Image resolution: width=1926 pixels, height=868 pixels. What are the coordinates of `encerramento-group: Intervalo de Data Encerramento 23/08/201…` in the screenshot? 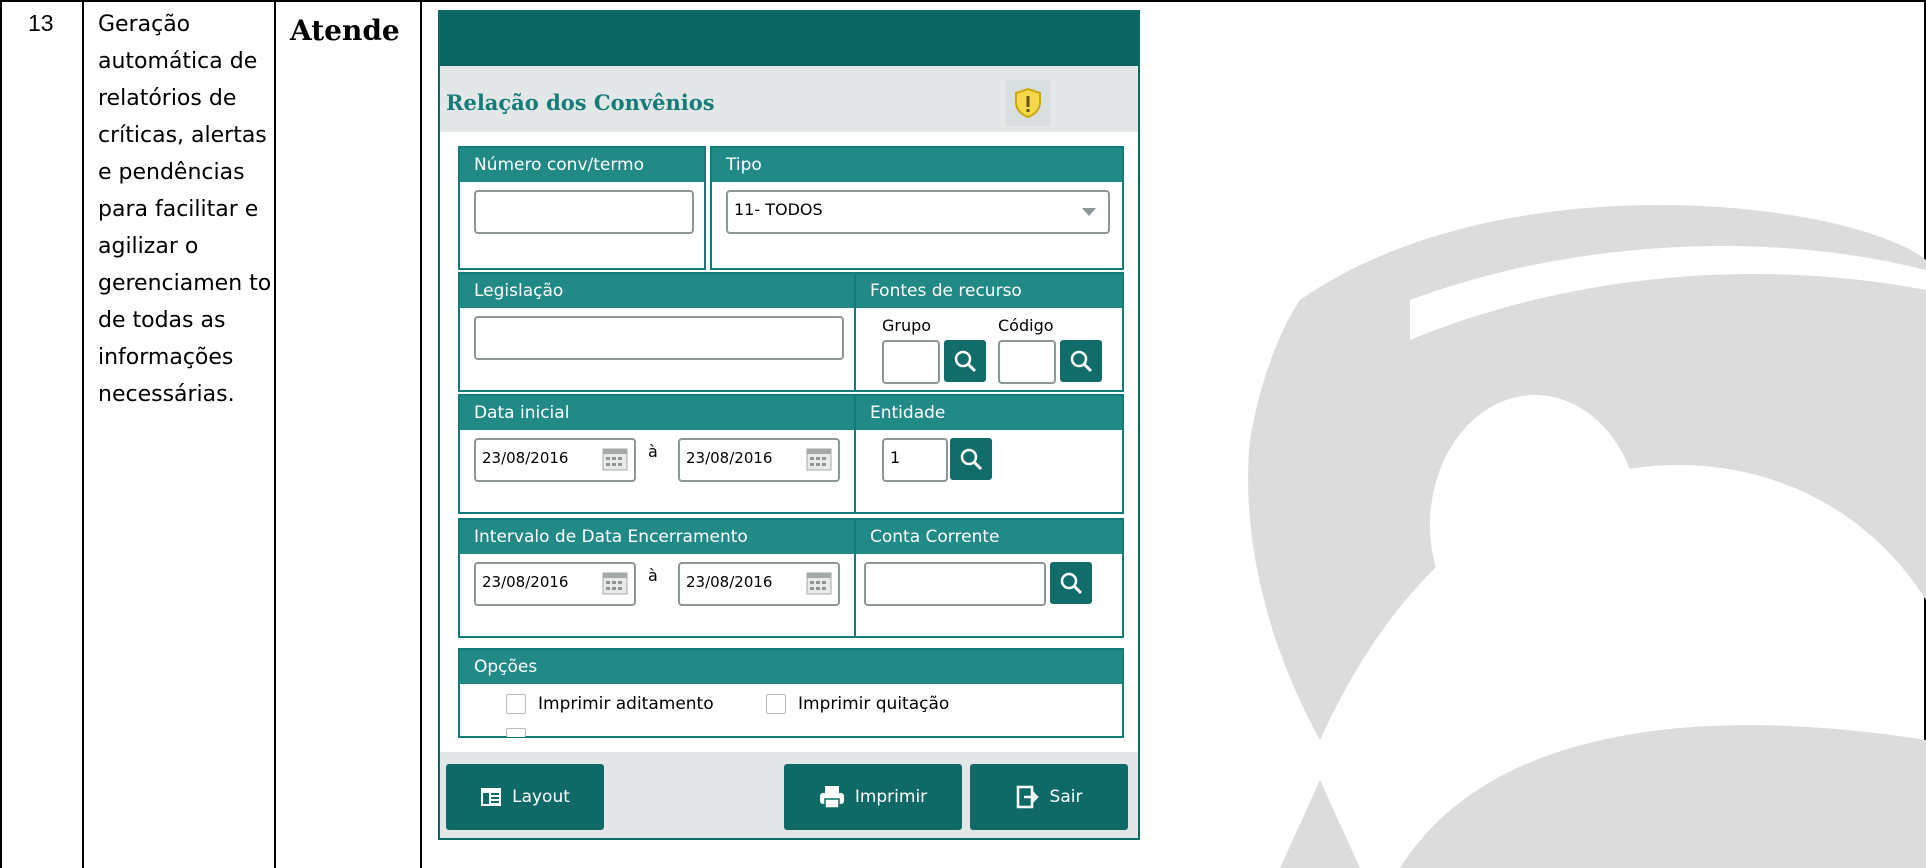 It's located at (657, 578).